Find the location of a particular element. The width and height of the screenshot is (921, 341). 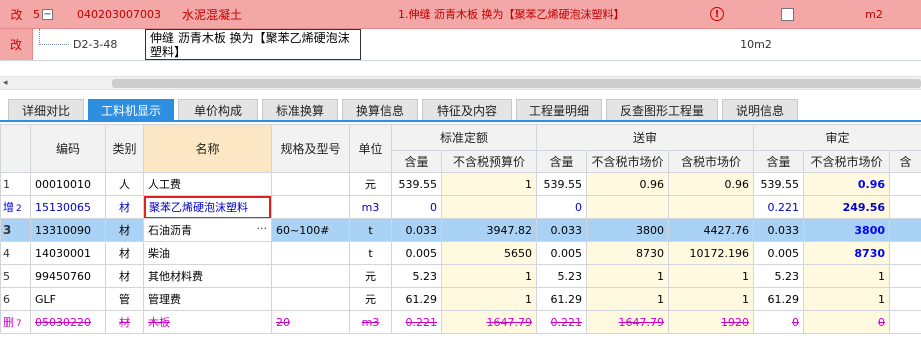

horizontal-scrollbar: ◂ is located at coordinates (460, 83).